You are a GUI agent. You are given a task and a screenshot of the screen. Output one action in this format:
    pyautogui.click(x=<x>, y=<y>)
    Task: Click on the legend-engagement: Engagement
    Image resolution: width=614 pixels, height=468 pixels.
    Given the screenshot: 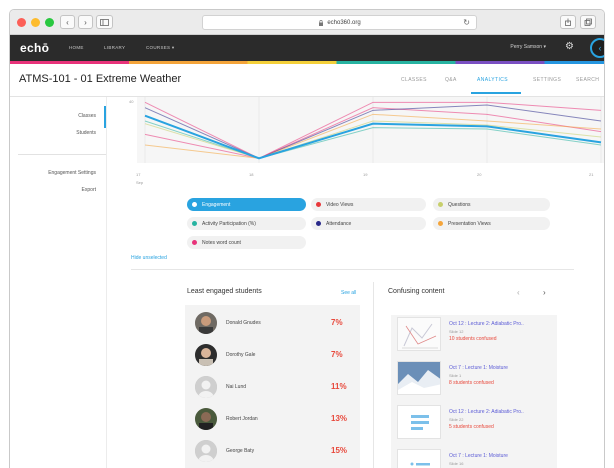 What is the action you would take?
    pyautogui.click(x=246, y=204)
    